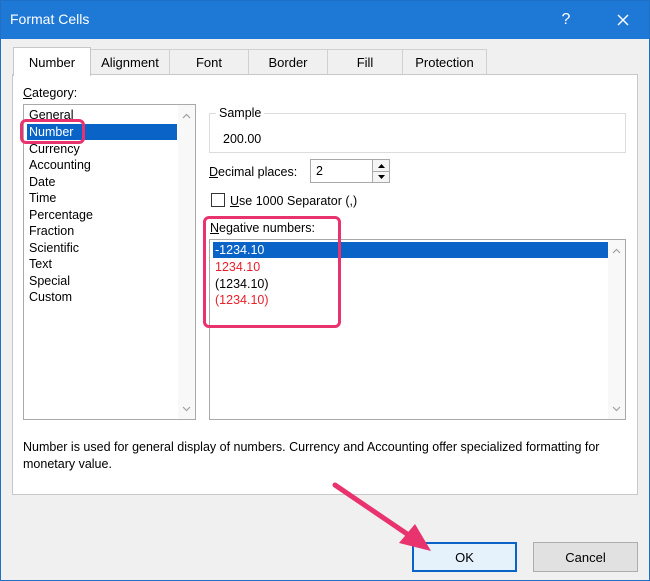 Image resolution: width=650 pixels, height=581 pixels. I want to click on category-item-date: Date, so click(41, 182).